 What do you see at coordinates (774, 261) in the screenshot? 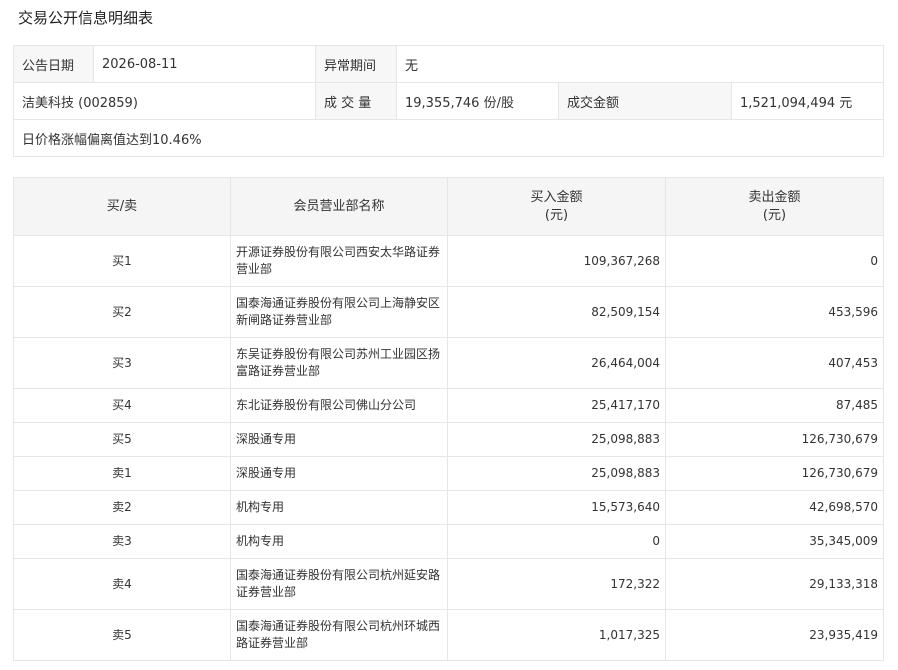
I see `sell-amount-cell: 0` at bounding box center [774, 261].